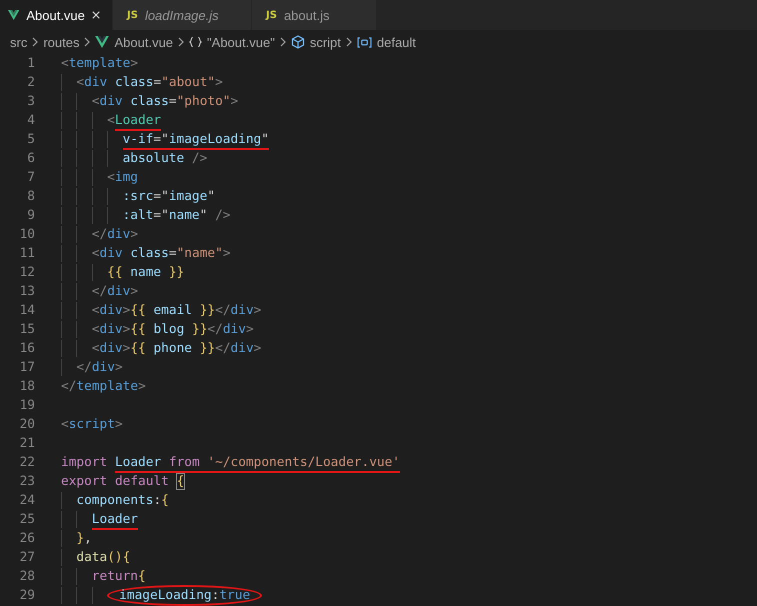 The height and width of the screenshot is (606, 757). I want to click on editor-tab: About.vue, so click(56, 15).